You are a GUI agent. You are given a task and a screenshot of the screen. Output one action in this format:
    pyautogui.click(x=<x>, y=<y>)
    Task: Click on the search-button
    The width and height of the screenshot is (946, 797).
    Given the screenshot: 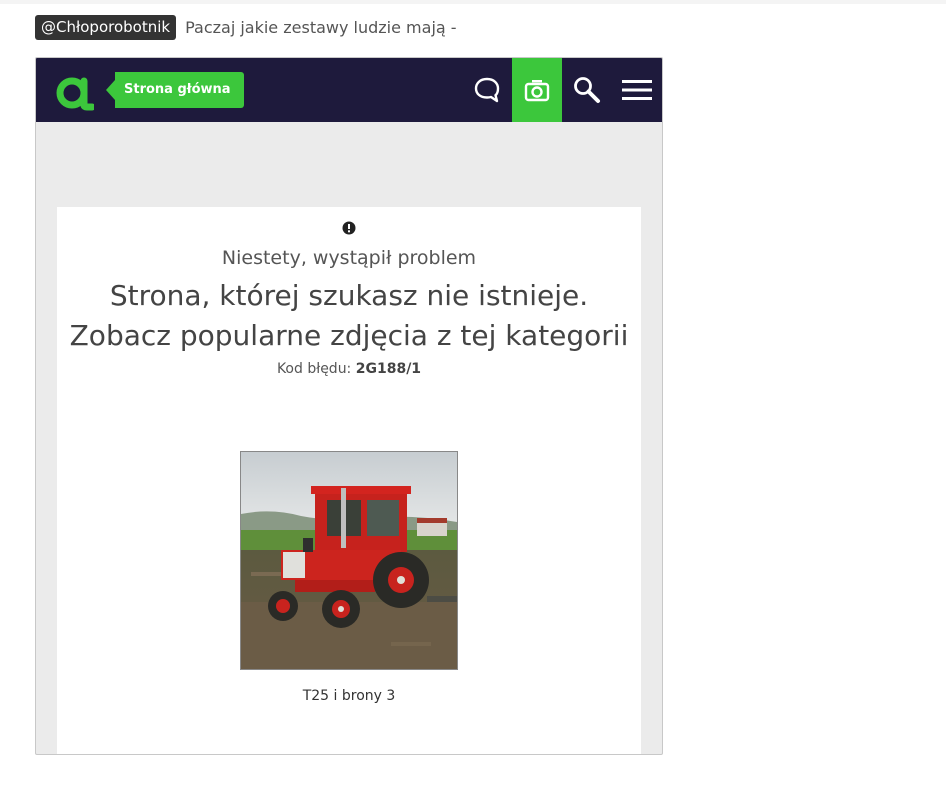 What is the action you would take?
    pyautogui.click(x=587, y=90)
    